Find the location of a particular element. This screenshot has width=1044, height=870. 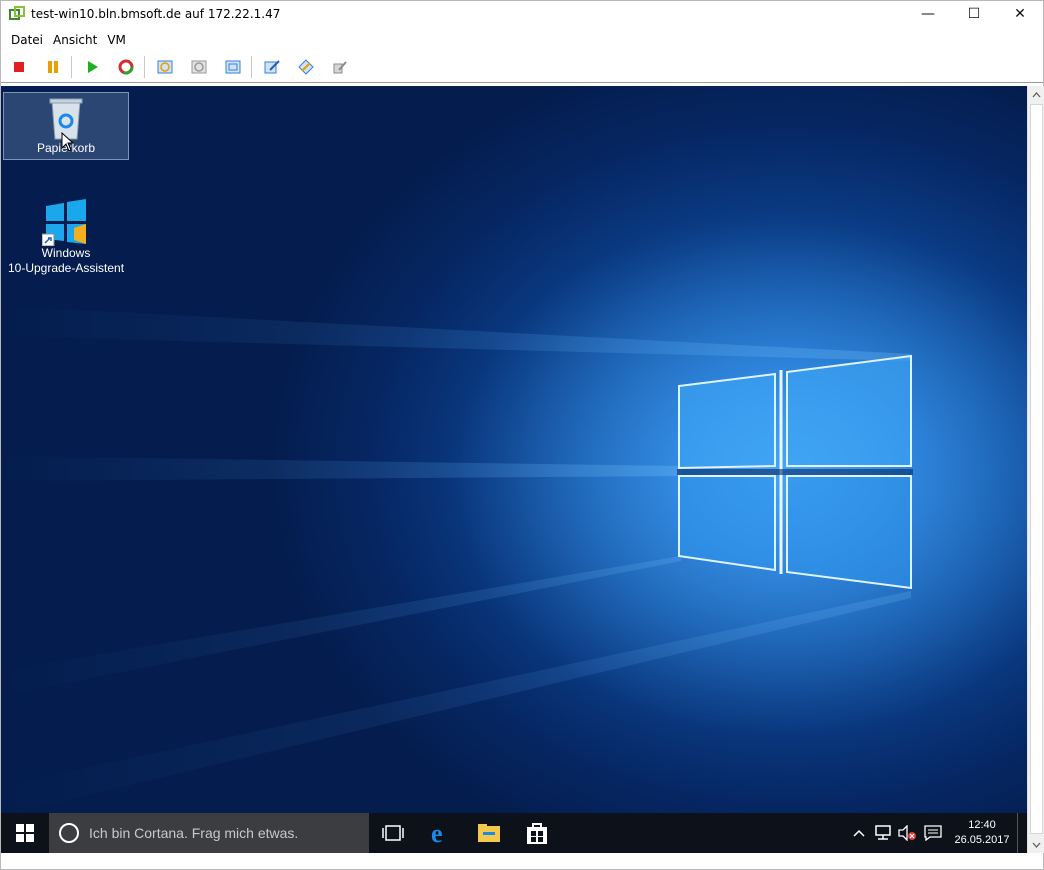

install-tools-icon is located at coordinates (306, 67).